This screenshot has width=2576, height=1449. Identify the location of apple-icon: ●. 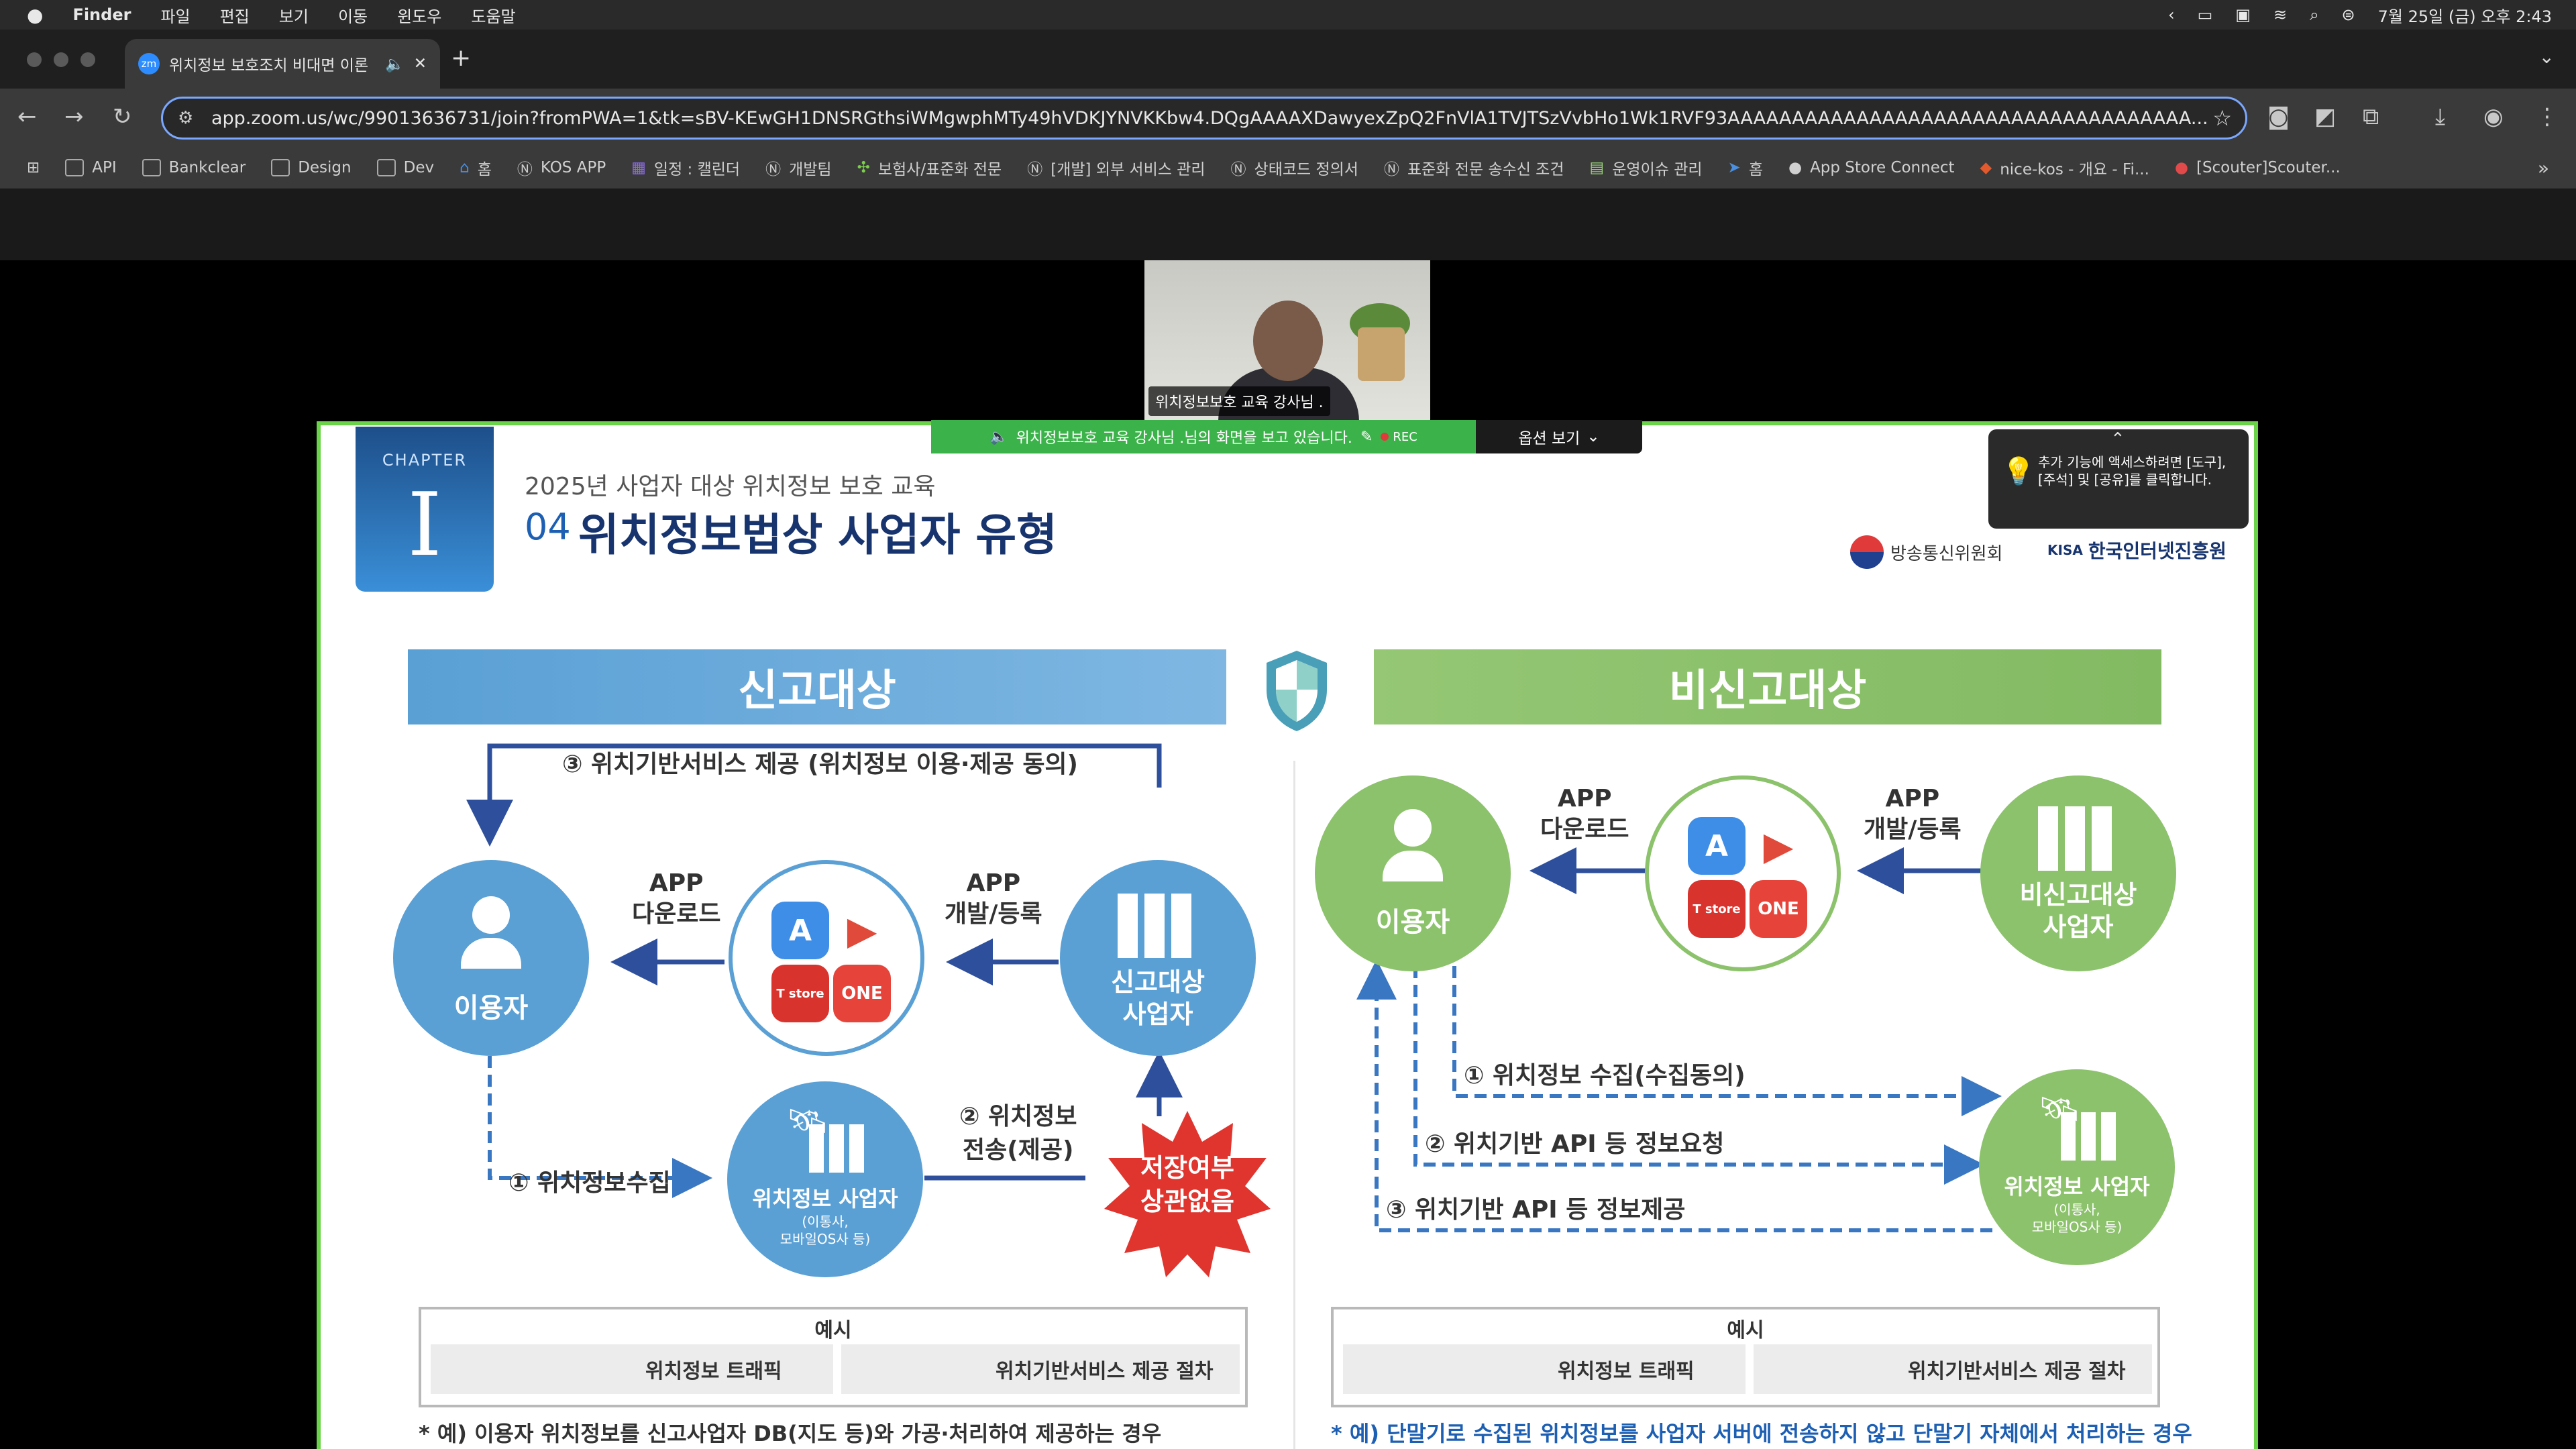
(35, 15).